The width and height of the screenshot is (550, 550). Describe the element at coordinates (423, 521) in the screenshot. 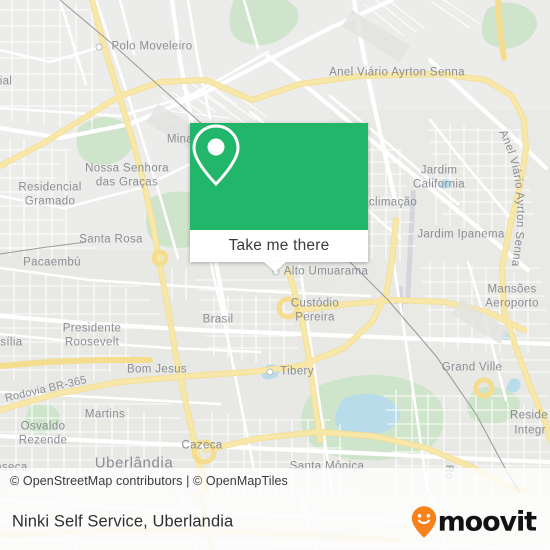

I see `moovit-pin-icon` at that location.